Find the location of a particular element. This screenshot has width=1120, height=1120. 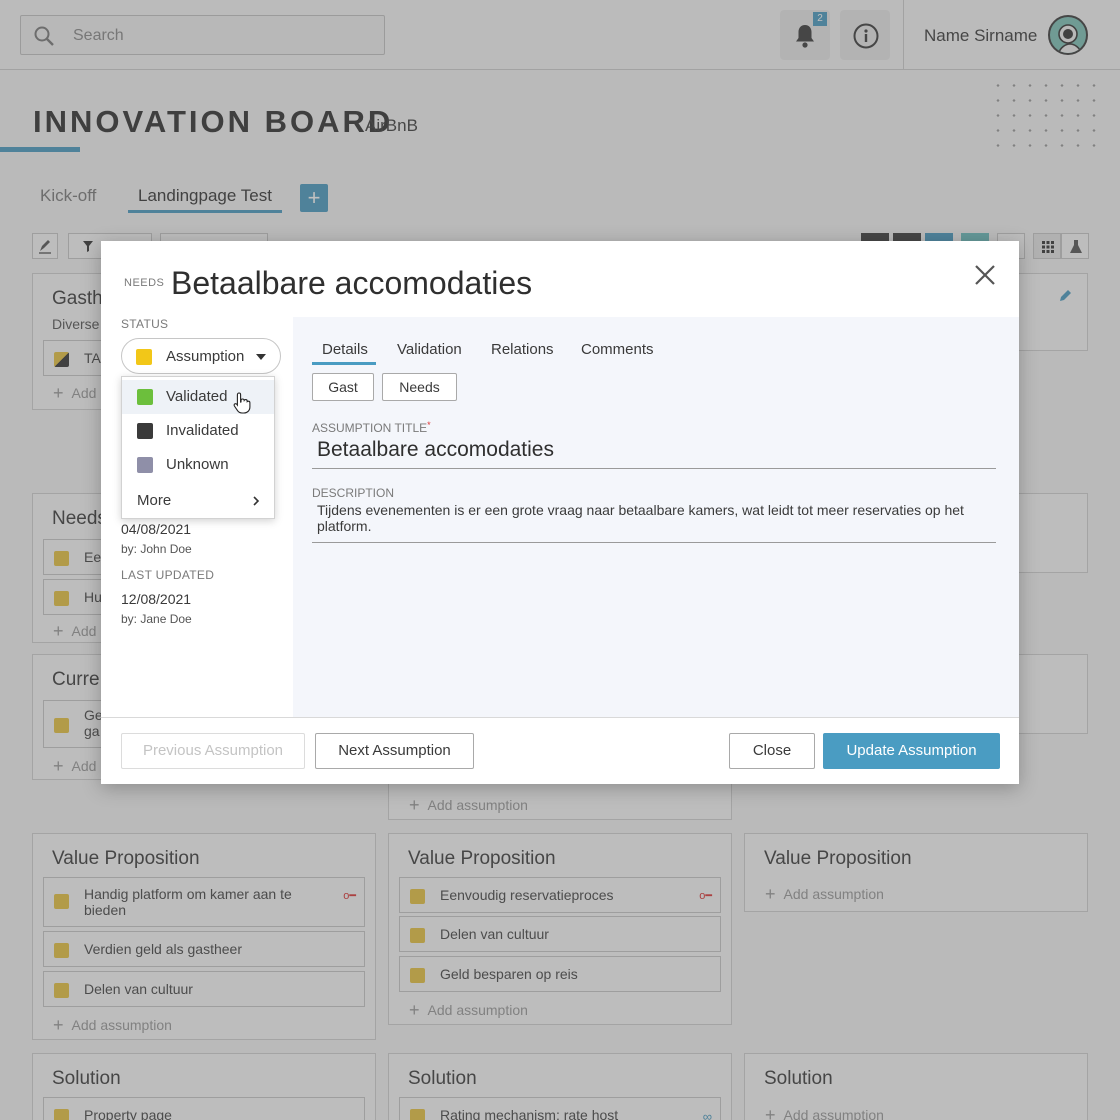

option-label: Unknown is located at coordinates (197, 464).